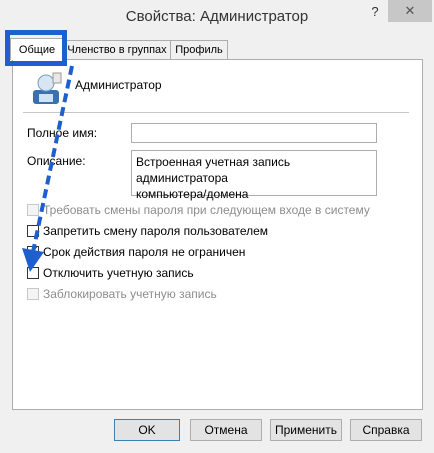  Describe the element at coordinates (48, 168) in the screenshot. I see `annotation-arrow-icon` at that location.